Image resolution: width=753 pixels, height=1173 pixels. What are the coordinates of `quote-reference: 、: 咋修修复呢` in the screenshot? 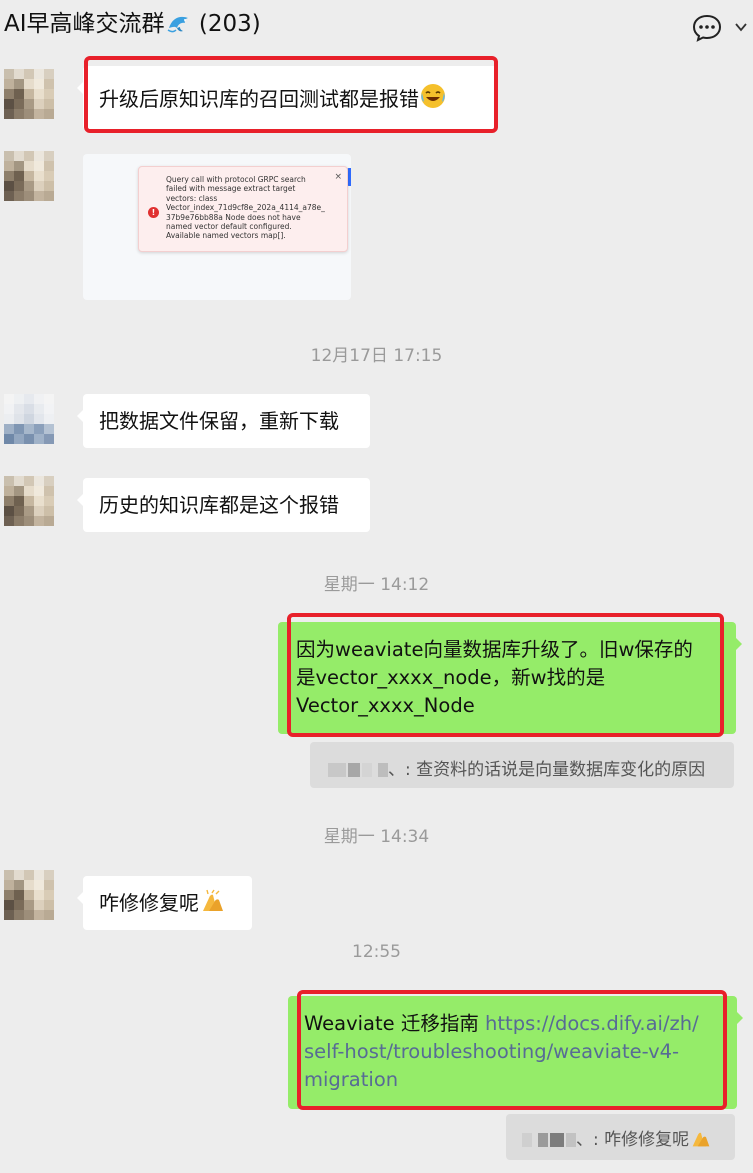 It's located at (620, 1137).